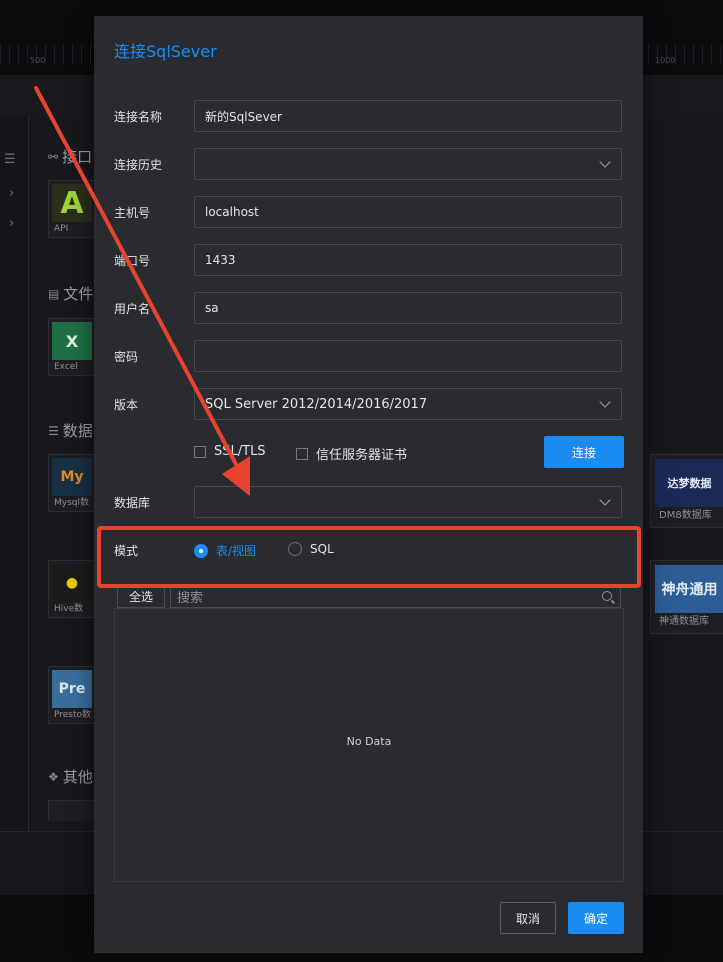 Image resolution: width=723 pixels, height=962 pixels. What do you see at coordinates (126, 357) in the screenshot?
I see `password-label: 密码` at bounding box center [126, 357].